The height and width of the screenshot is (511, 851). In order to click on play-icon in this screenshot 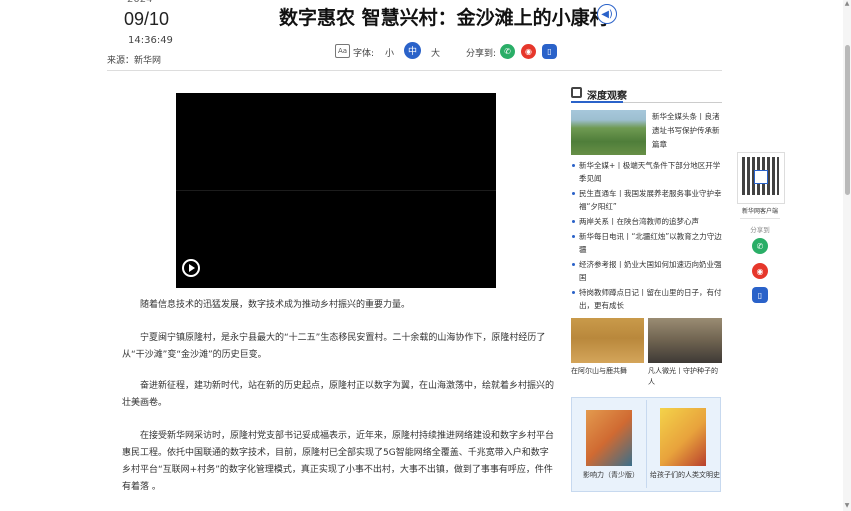, I will do `click(191, 268)`.